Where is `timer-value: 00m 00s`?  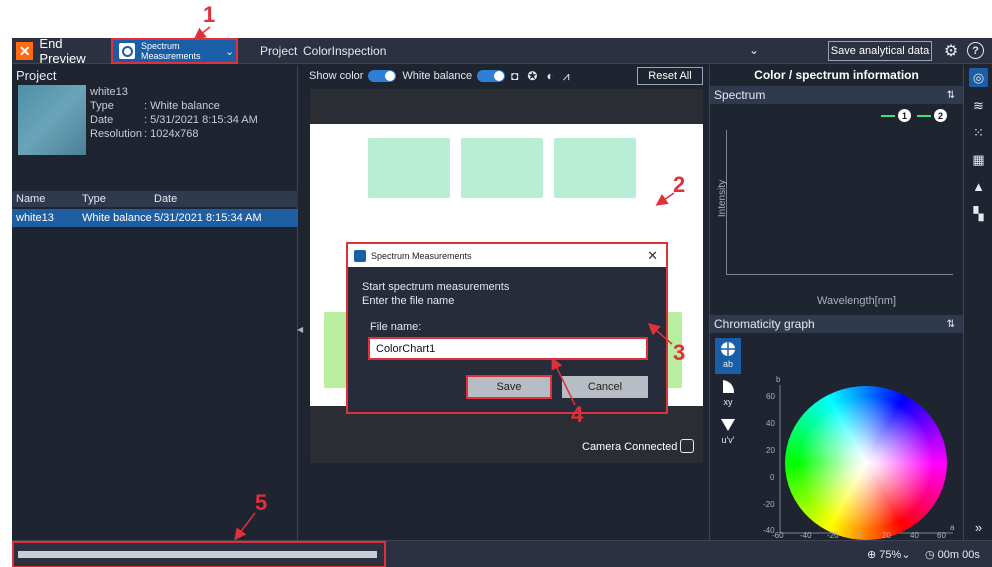 timer-value: 00m 00s is located at coordinates (958, 555).